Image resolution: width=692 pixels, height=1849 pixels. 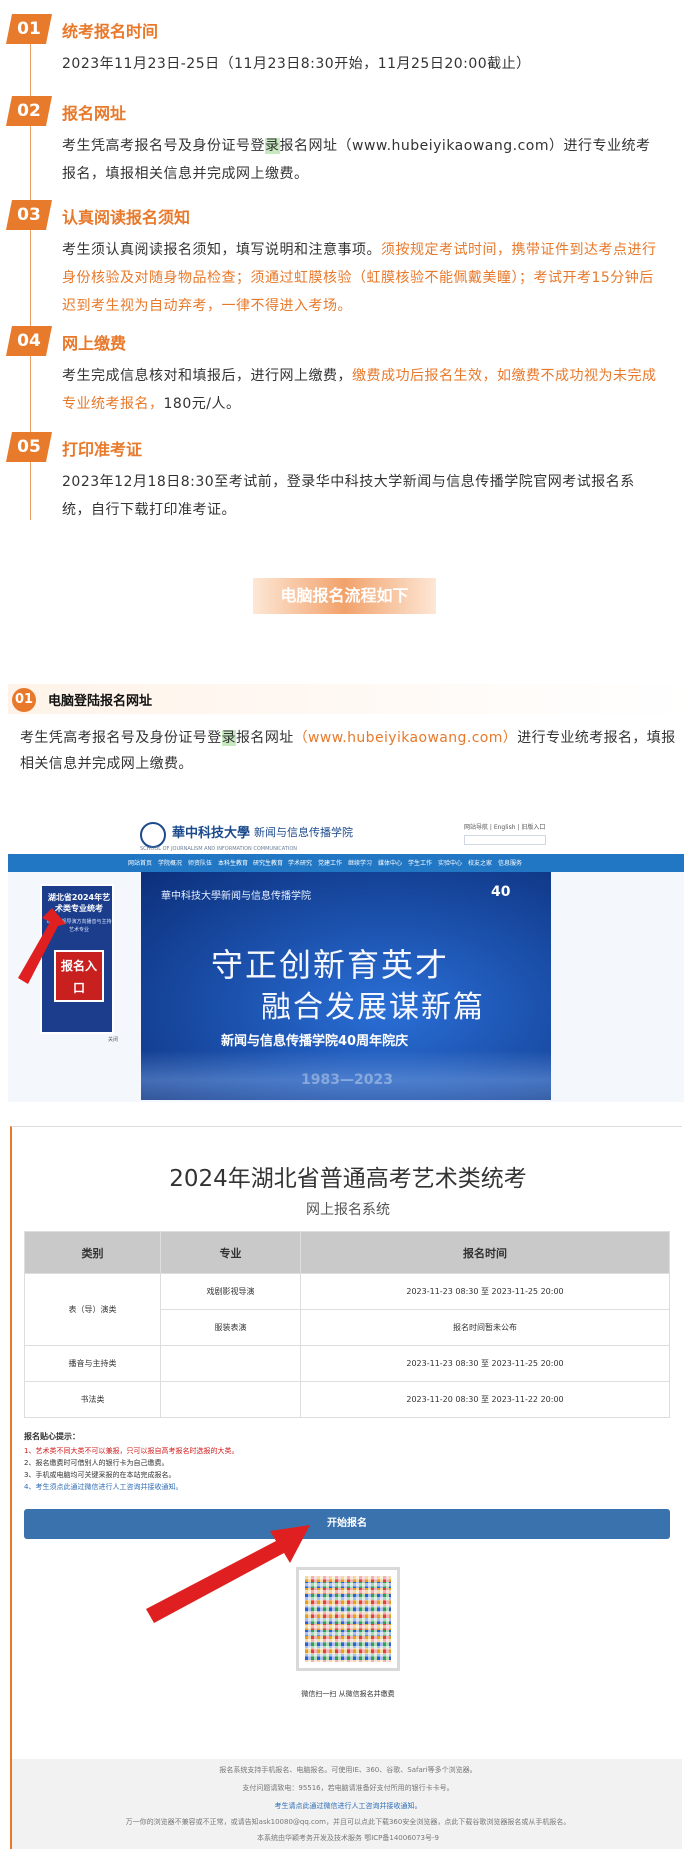 I want to click on nav-item: 学院概况, so click(x=170, y=862).